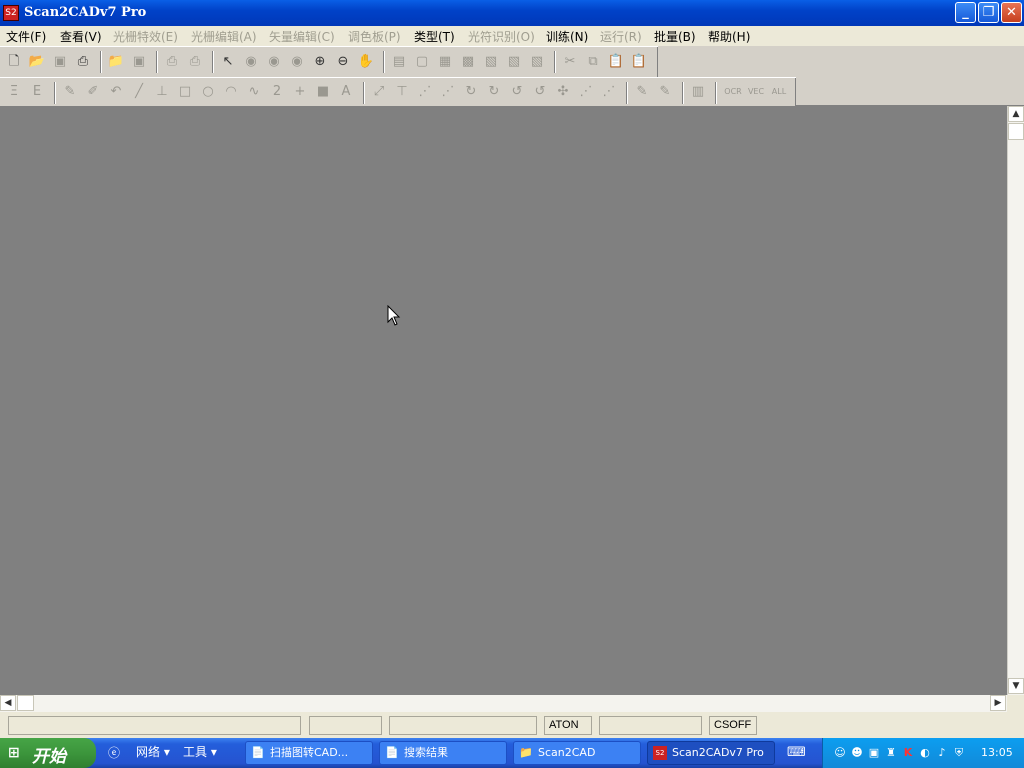 The width and height of the screenshot is (1024, 768). What do you see at coordinates (254, 92) in the screenshot?
I see `spline-icon: ∿` at bounding box center [254, 92].